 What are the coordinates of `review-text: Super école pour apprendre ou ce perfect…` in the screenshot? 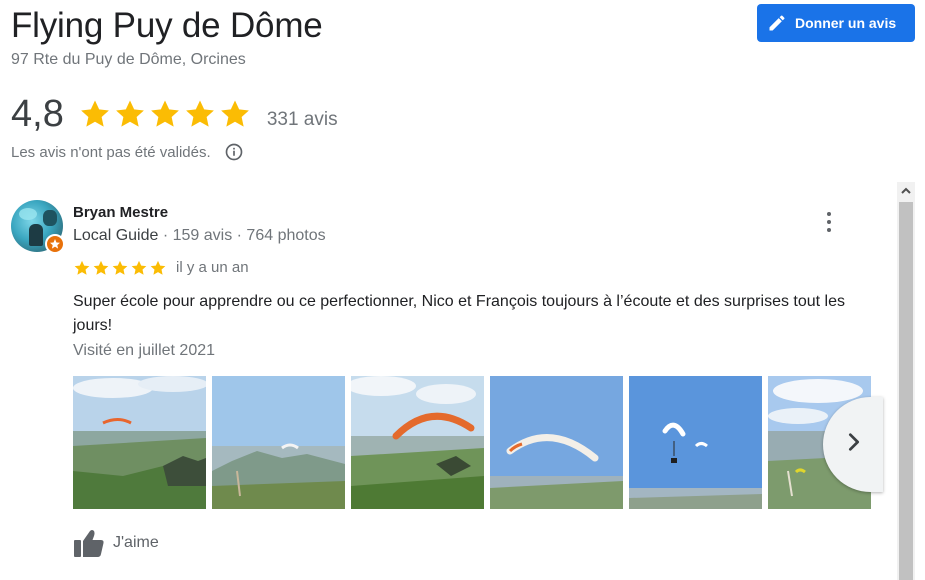 It's located at (459, 313).